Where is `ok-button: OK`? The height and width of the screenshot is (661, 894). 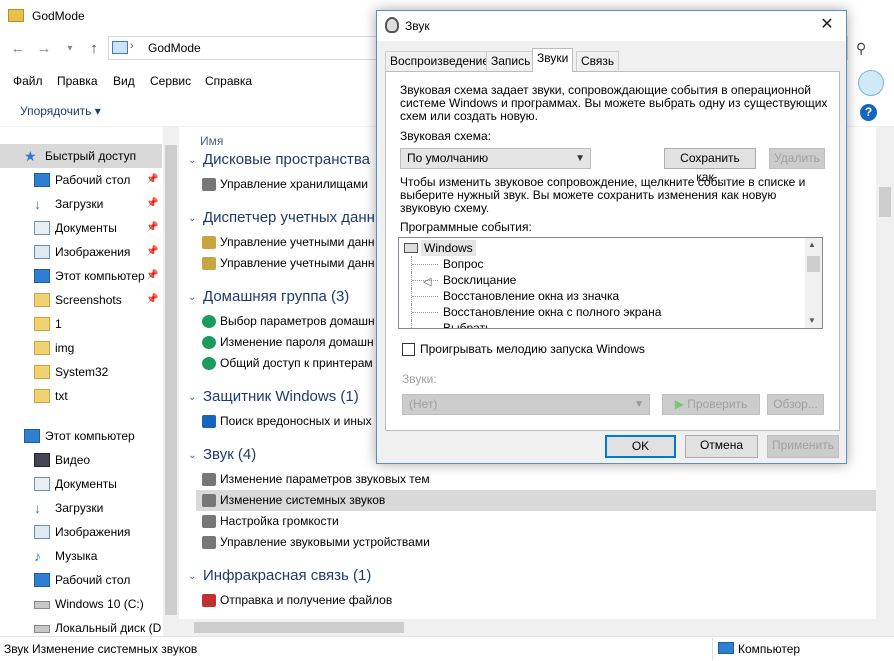 ok-button: OK is located at coordinates (640, 446).